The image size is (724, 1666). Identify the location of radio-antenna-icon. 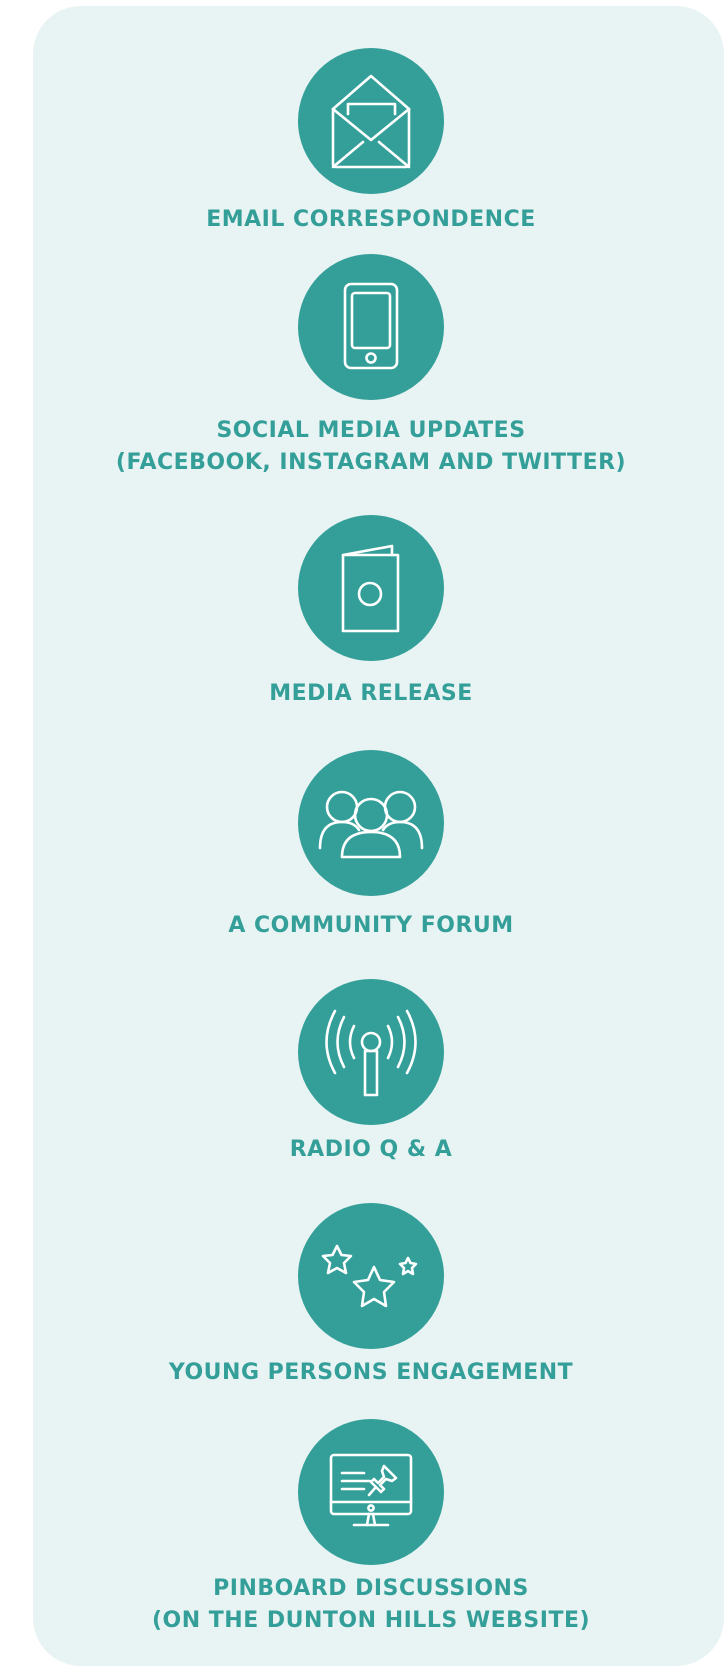
(371, 1052).